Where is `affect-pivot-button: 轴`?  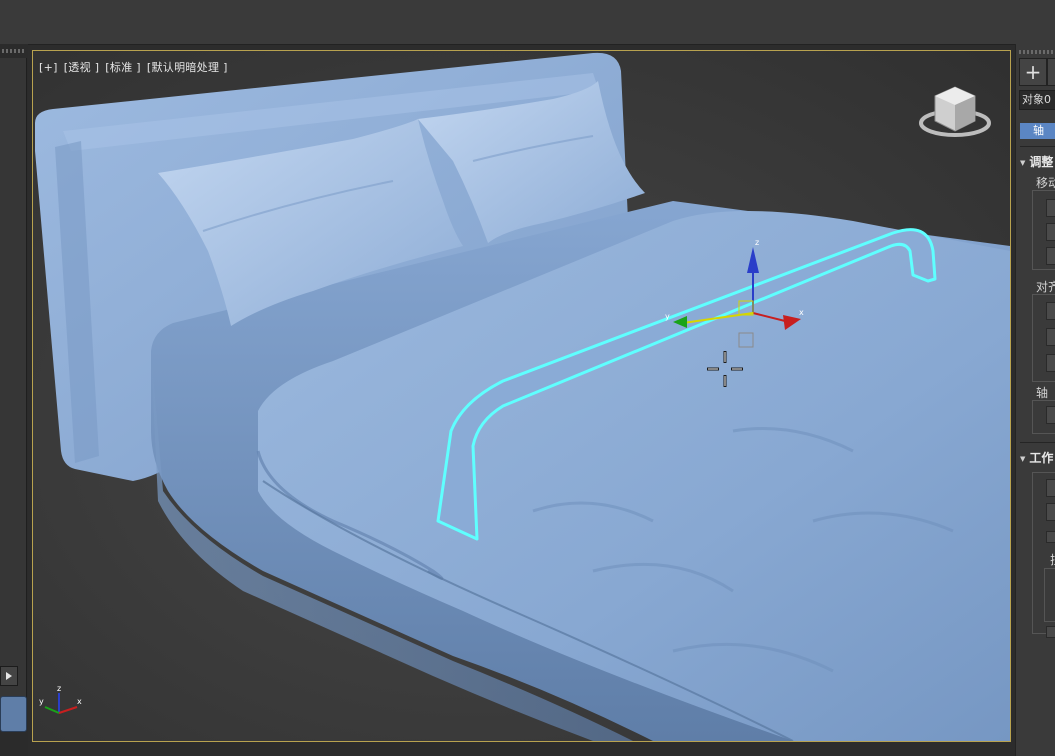
affect-pivot-button: 轴 is located at coordinates (1037, 131).